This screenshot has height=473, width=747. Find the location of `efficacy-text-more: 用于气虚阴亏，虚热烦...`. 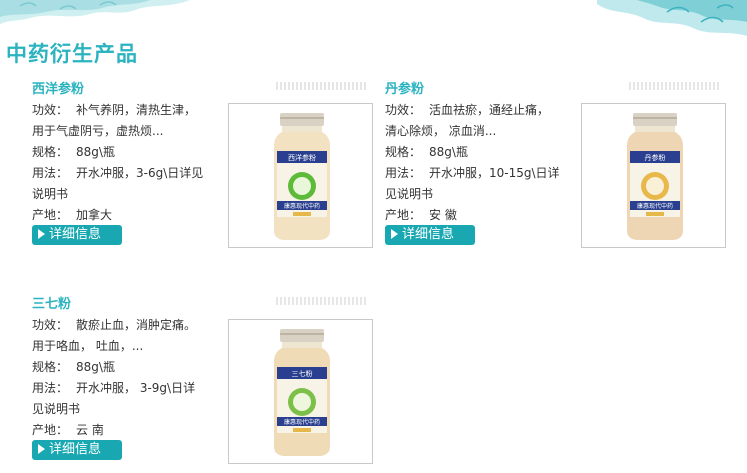

efficacy-text-more: 用于气虚阴亏，虚热烦... is located at coordinates (98, 131).